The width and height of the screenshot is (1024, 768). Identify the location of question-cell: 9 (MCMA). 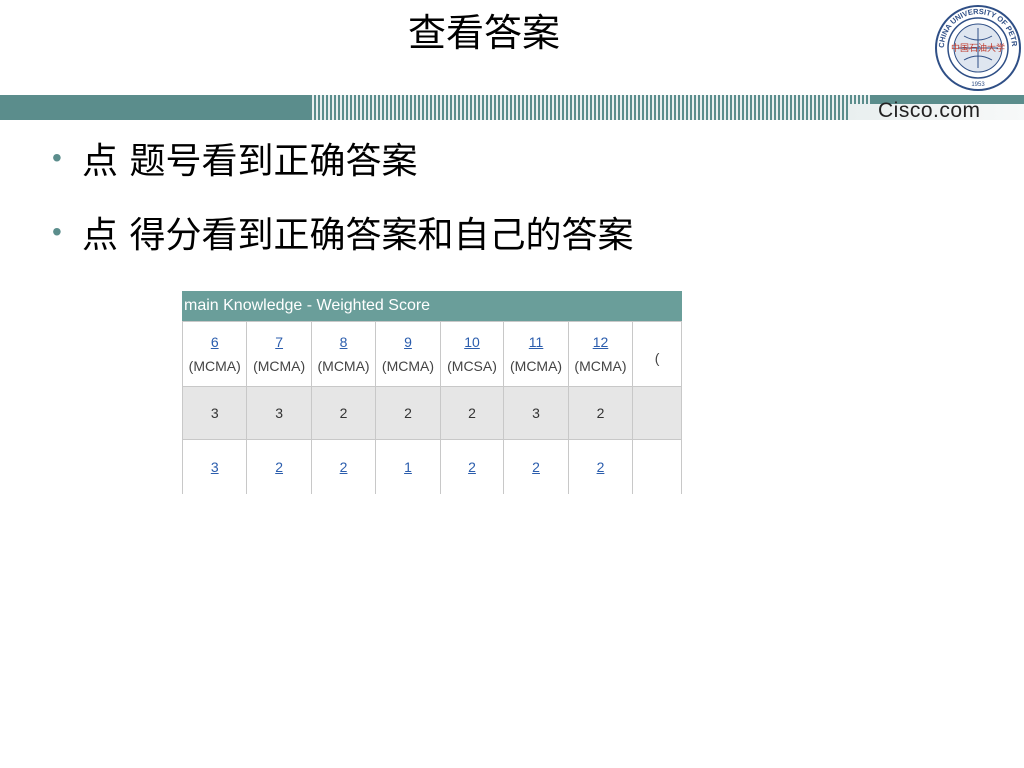
(408, 354).